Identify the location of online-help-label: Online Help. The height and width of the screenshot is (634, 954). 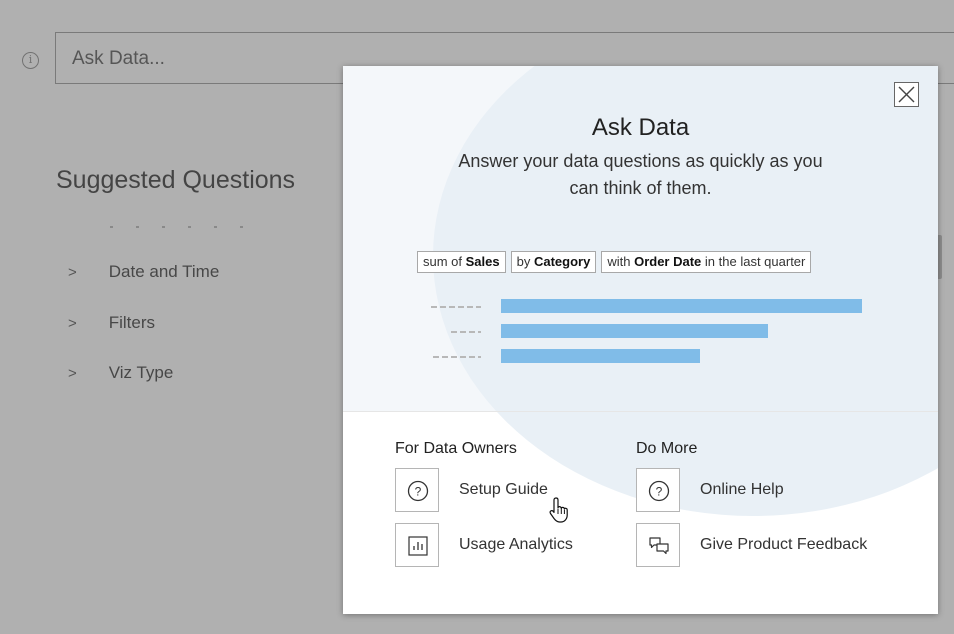
(742, 489).